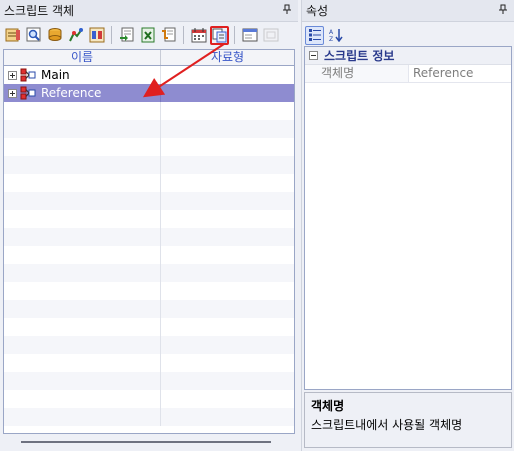  Describe the element at coordinates (168, 35) in the screenshot. I see `insert-icon` at that location.